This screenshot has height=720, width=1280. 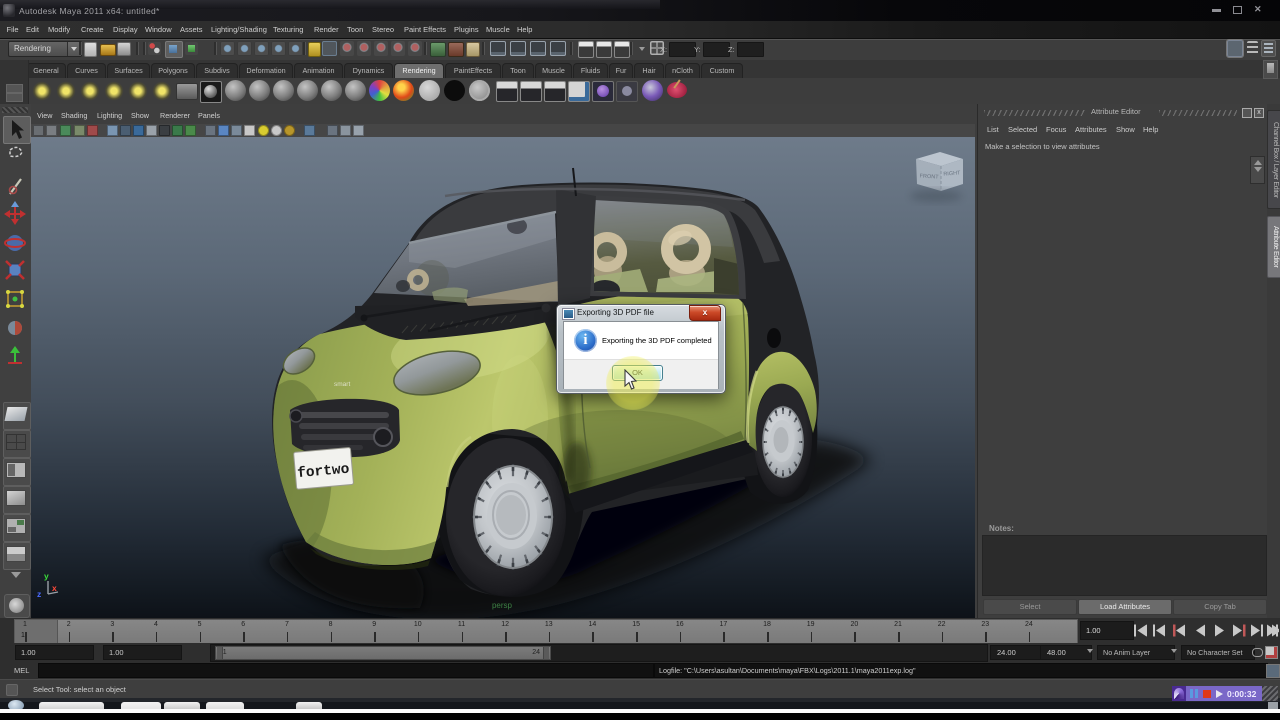 I want to click on svg-text: z, so click(x=39, y=594).